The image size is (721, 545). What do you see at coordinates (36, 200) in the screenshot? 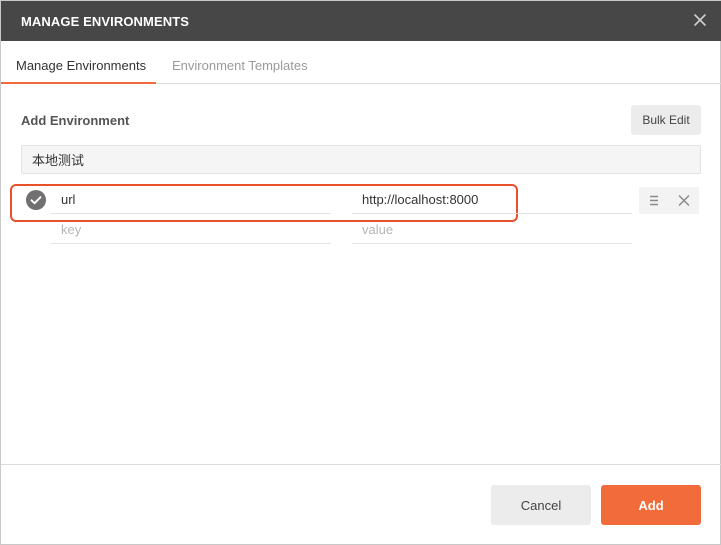
I see `check-circle-icon` at bounding box center [36, 200].